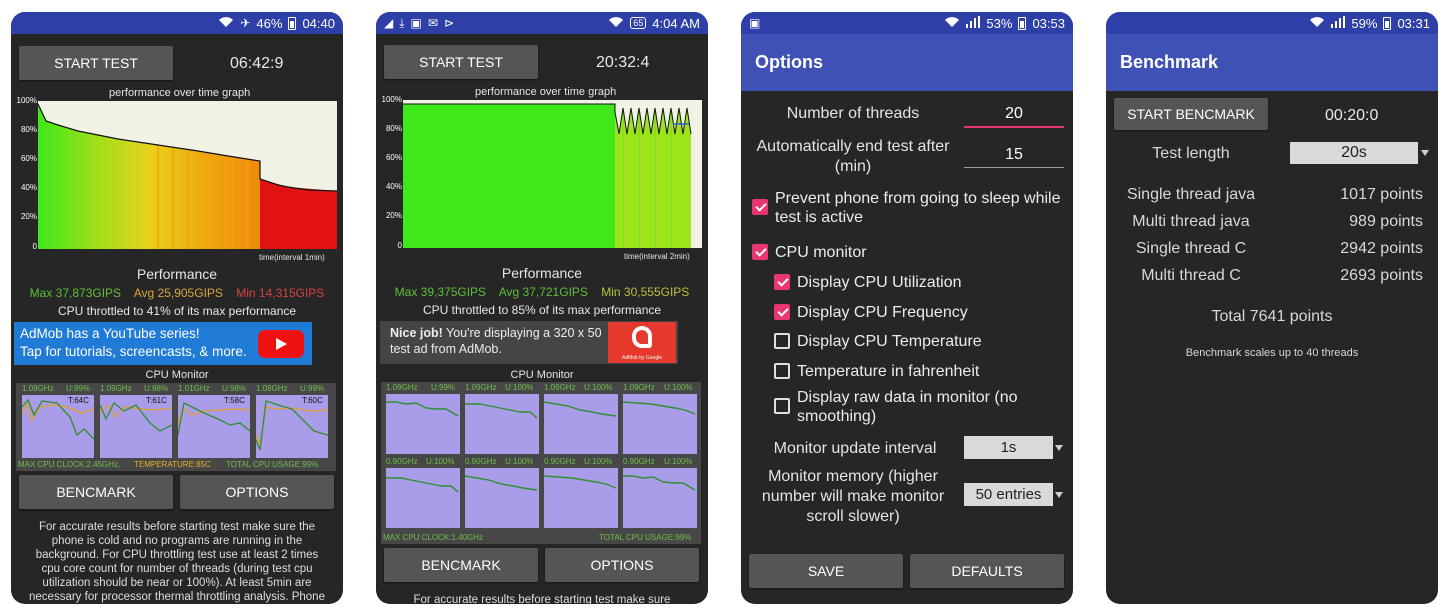 This screenshot has width=1450, height=612. What do you see at coordinates (782, 406) in the screenshot?
I see `raw-data-checkbox` at bounding box center [782, 406].